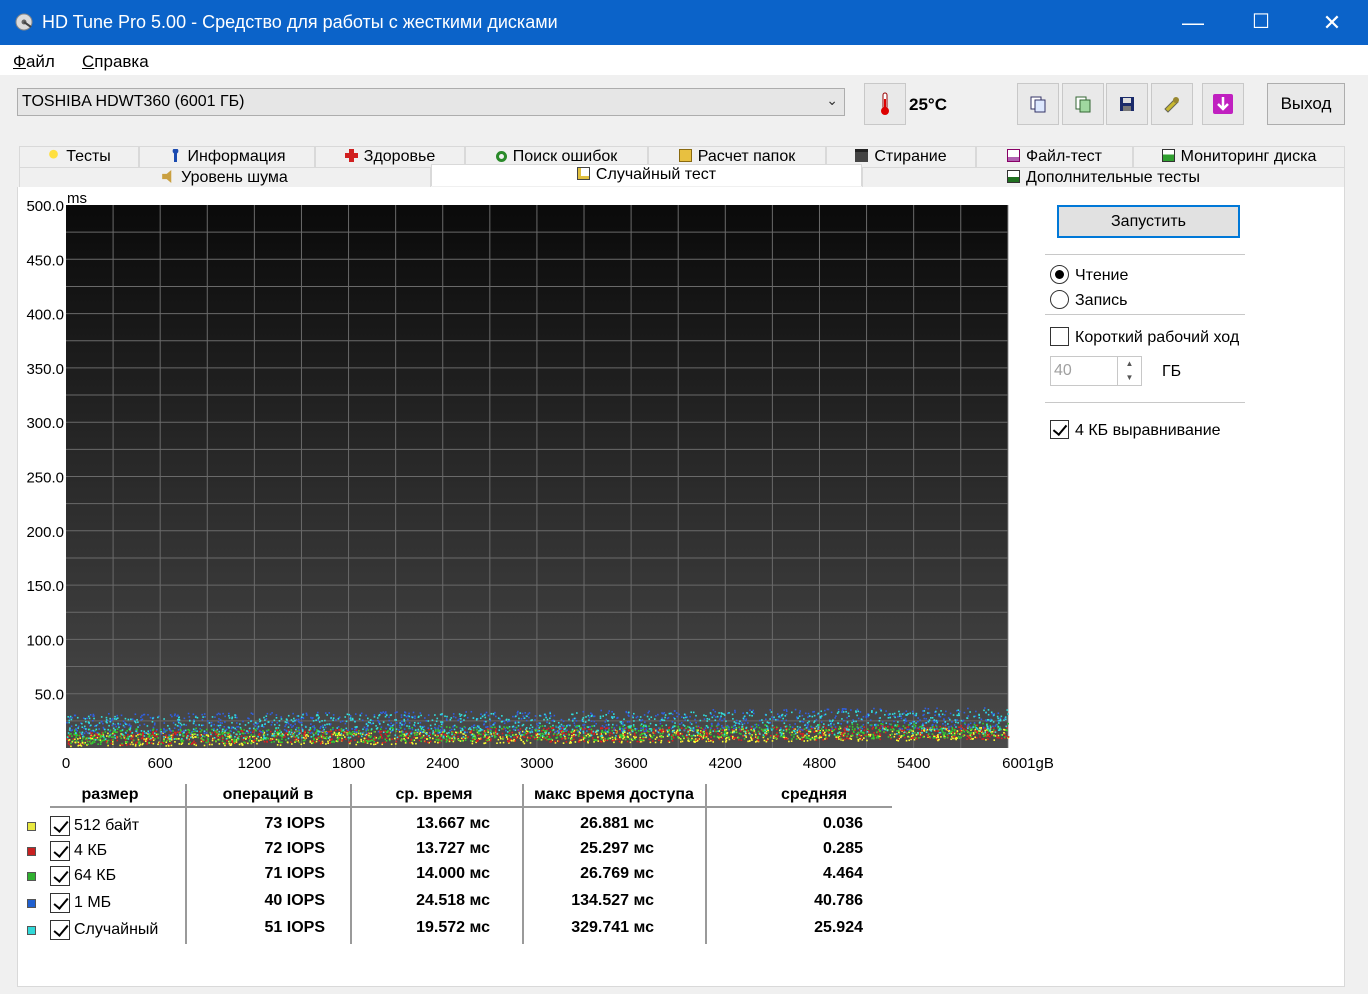 The height and width of the screenshot is (994, 1368). Describe the element at coordinates (79, 156) in the screenshot. I see `tab-tests: Тесты` at that location.